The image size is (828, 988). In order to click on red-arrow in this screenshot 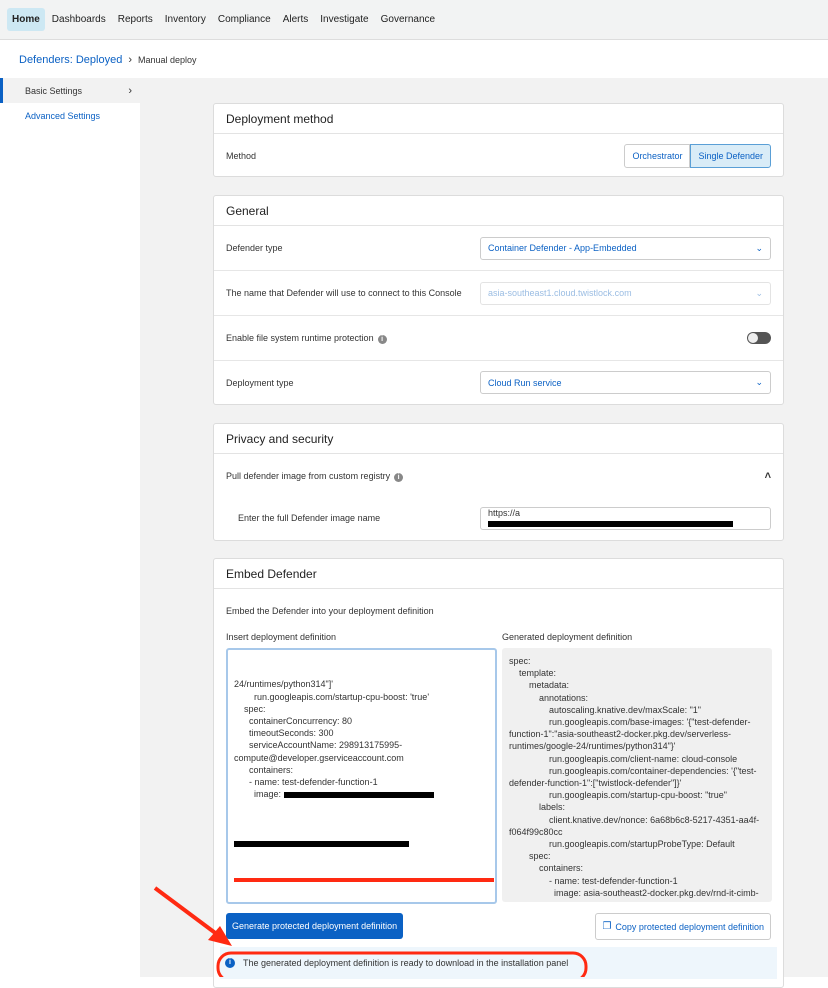, I will do `click(192, 916)`.